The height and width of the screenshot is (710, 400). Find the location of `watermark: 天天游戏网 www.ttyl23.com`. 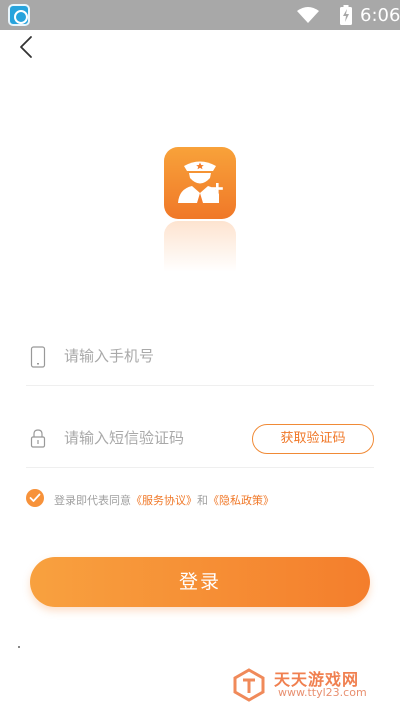

watermark: 天天游戏网 www.ttyl23.com is located at coordinates (312, 685).